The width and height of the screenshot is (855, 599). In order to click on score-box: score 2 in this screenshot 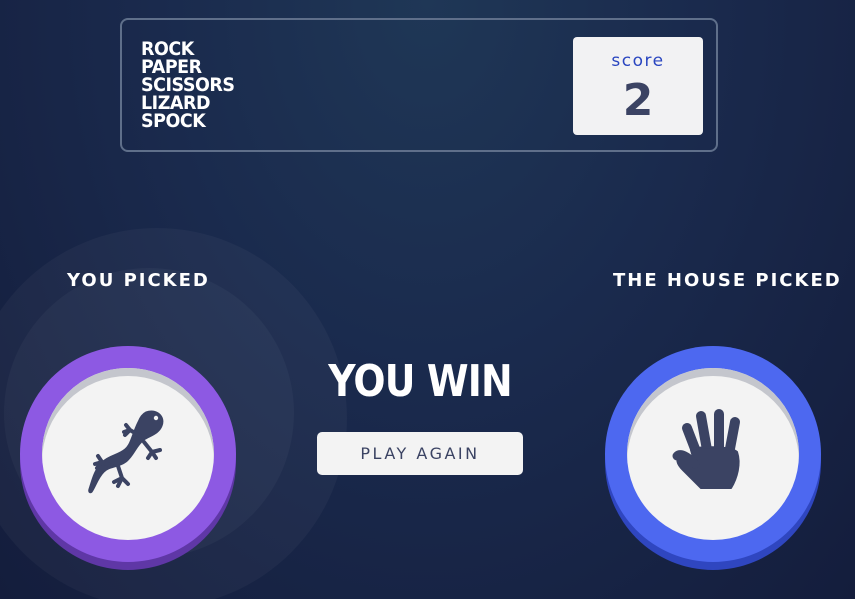, I will do `click(638, 86)`.